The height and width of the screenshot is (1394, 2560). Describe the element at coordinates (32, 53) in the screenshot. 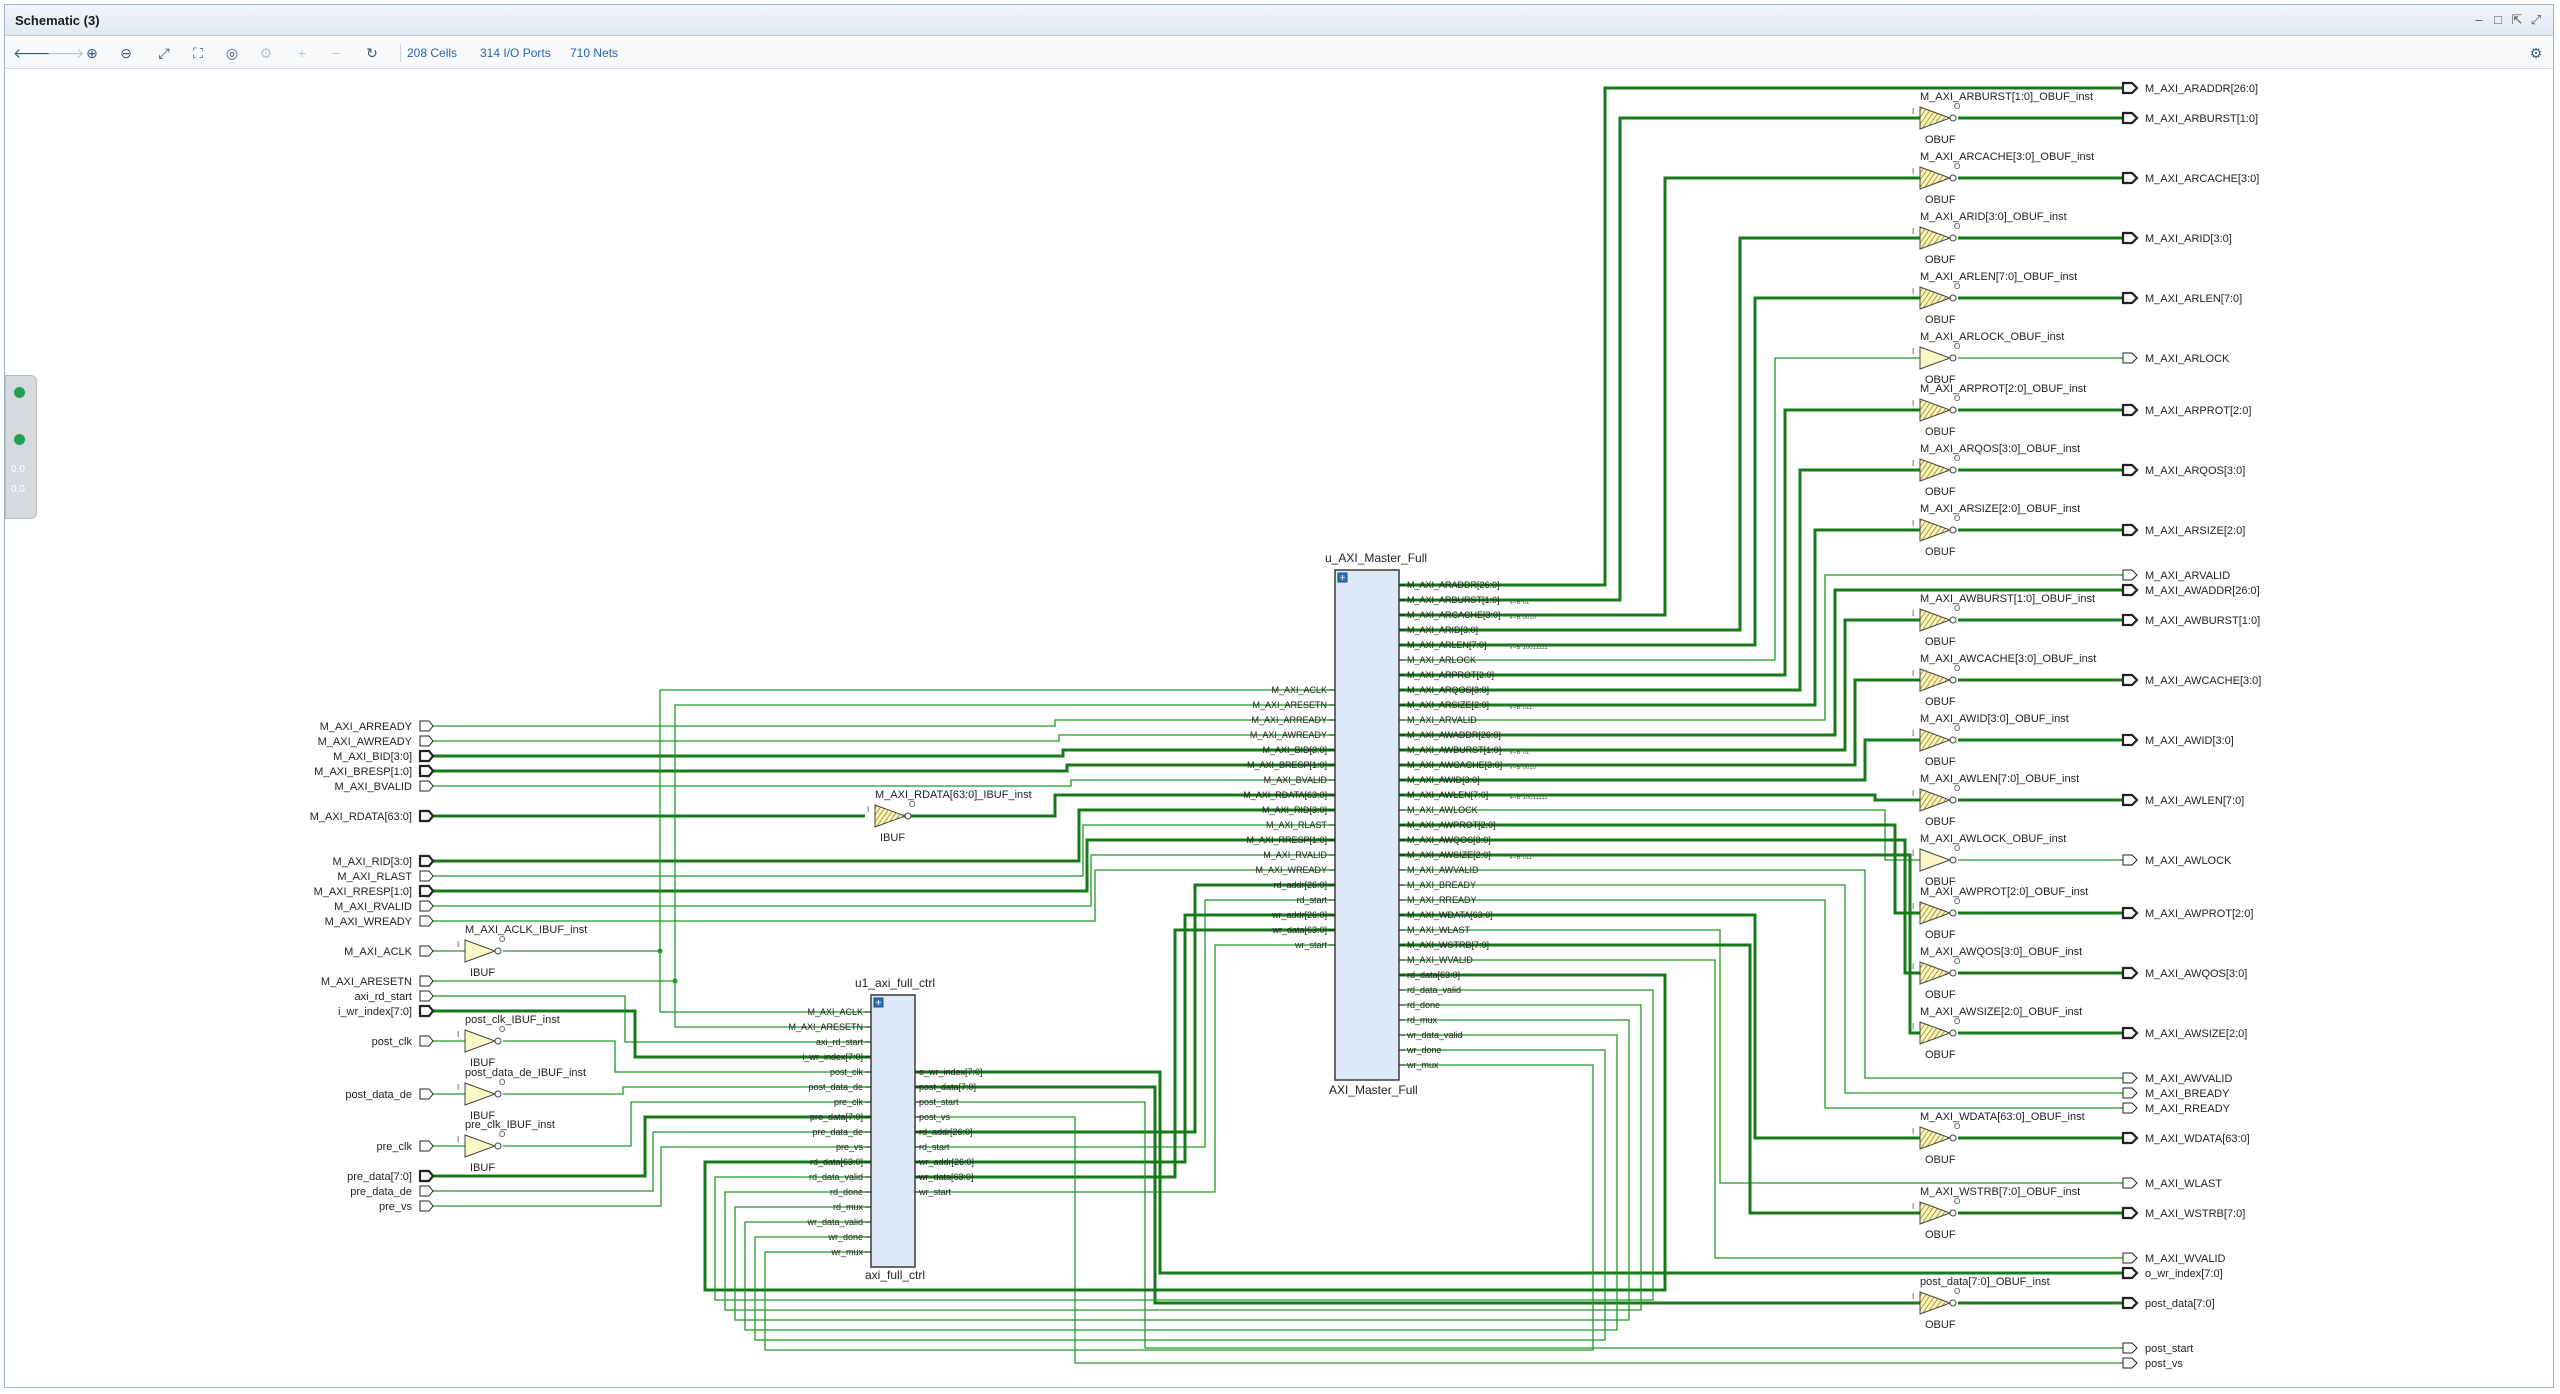

I see `back-icon: 🡐` at that location.